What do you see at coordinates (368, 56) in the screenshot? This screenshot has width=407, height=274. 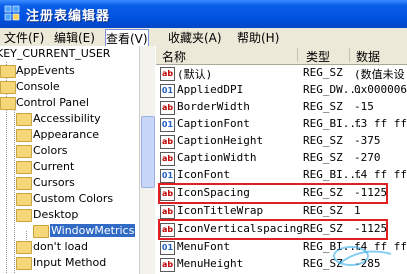 I see `column-data-header: 数据` at bounding box center [368, 56].